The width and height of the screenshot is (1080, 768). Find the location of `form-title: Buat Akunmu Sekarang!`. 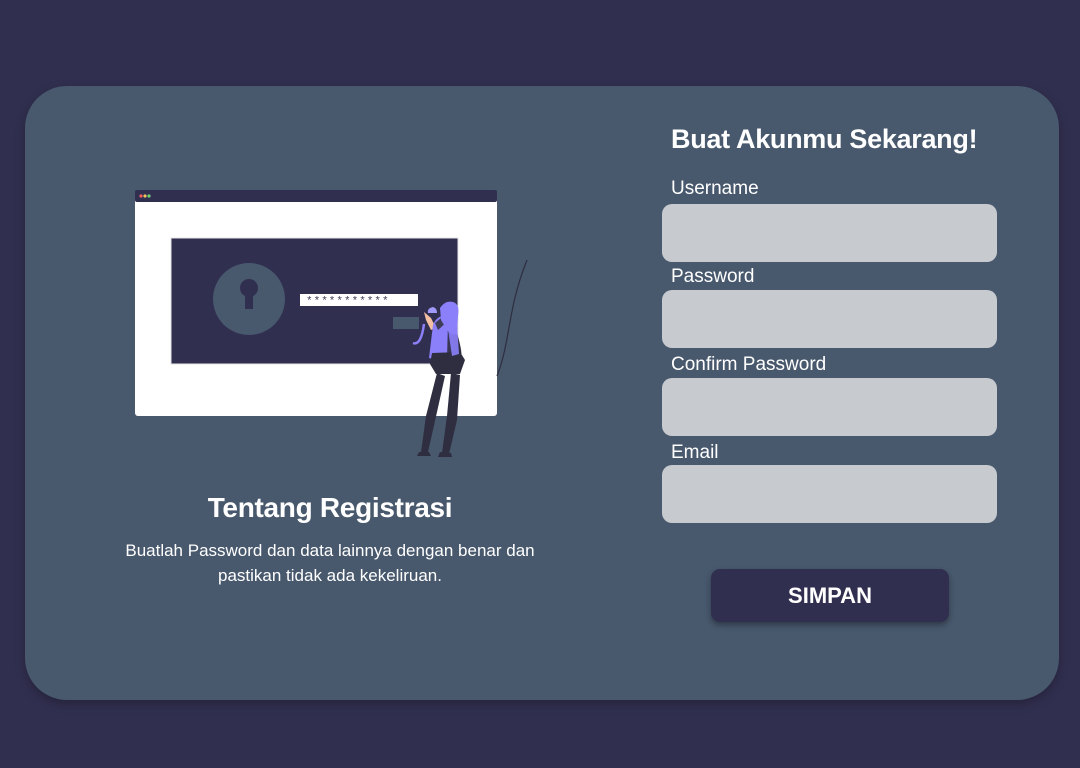

form-title: Buat Akunmu Sekarang! is located at coordinates (824, 139).